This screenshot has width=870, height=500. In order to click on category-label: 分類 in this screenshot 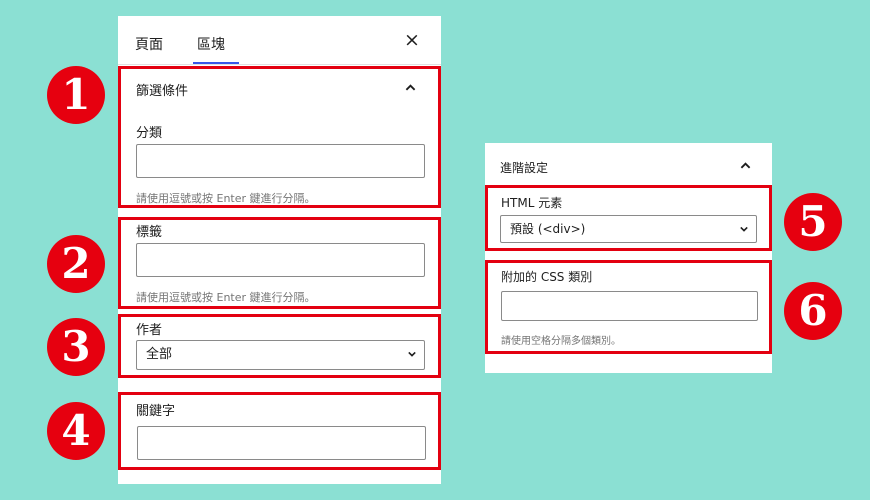, I will do `click(149, 133)`.